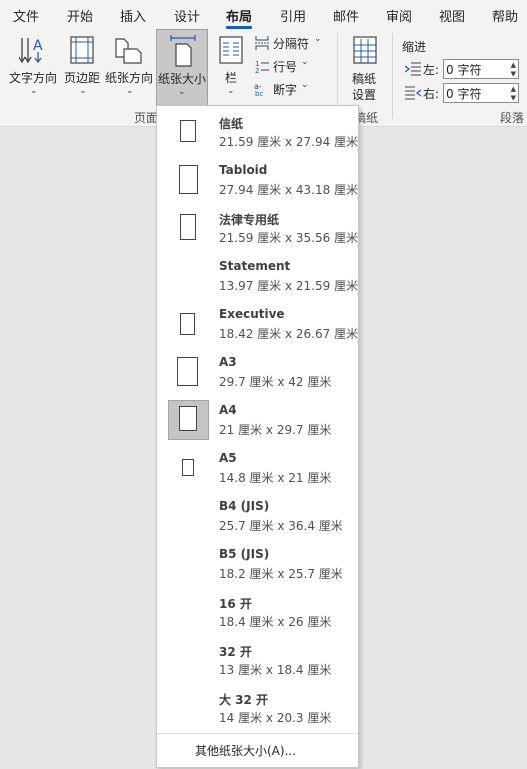 This screenshot has width=527, height=769. I want to click on hyphenation-button: a- bc 断字 ⌄, so click(292, 89).